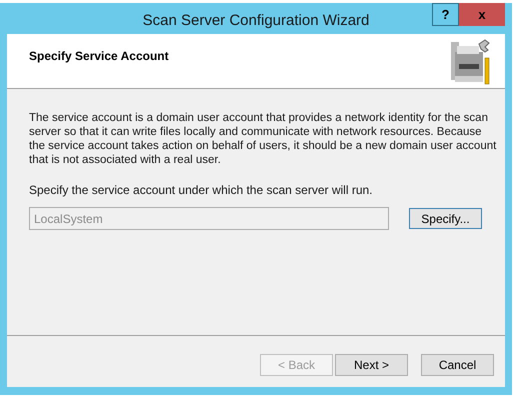  Describe the element at coordinates (482, 14) in the screenshot. I see `close-button: x` at that location.